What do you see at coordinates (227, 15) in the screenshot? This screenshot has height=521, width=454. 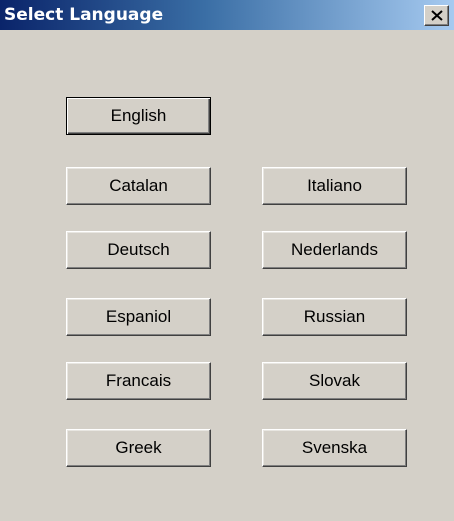 I see `title-bar: Select Language` at bounding box center [227, 15].